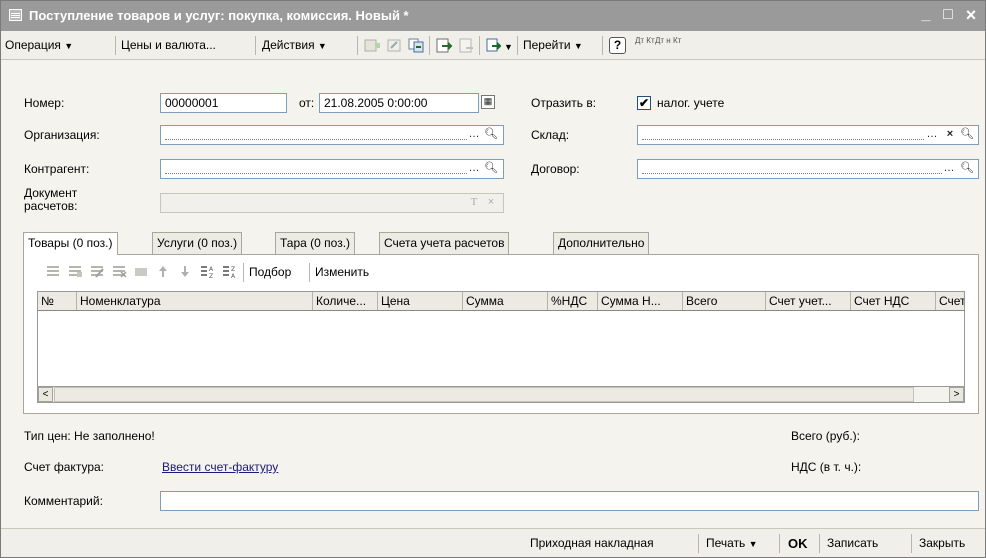 This screenshot has width=986, height=558. I want to click on number-label: Номер:, so click(44, 103).